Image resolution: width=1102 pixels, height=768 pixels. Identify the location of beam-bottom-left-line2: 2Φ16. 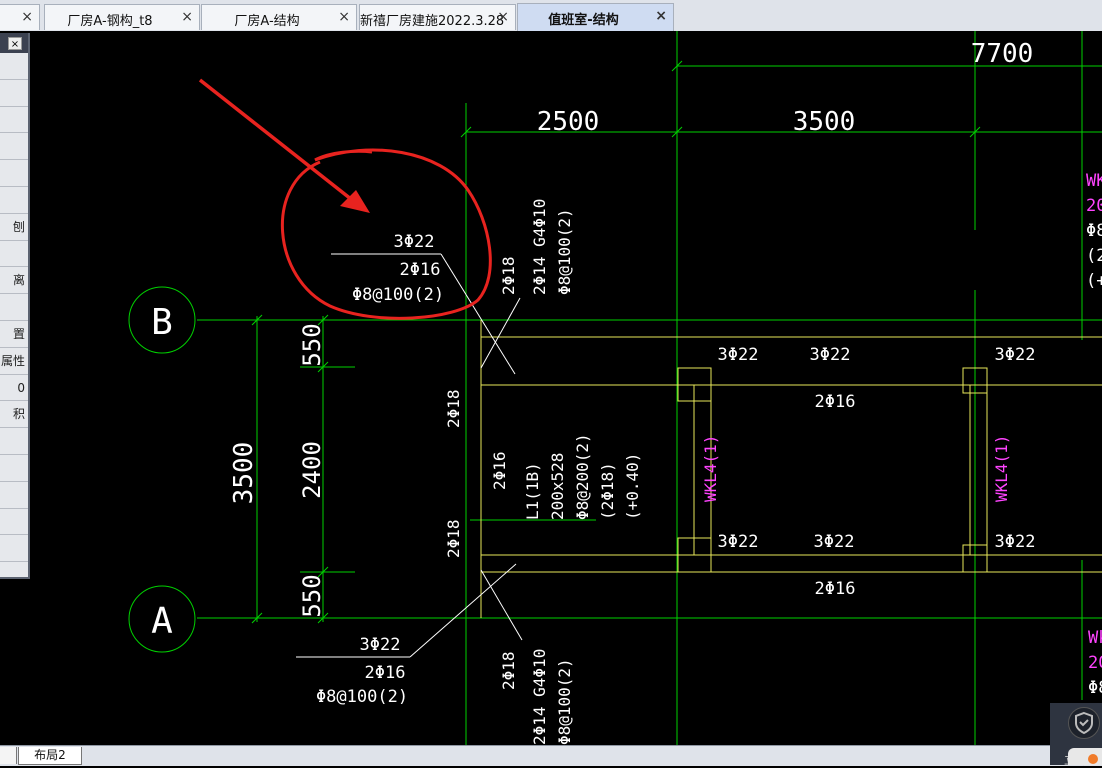
(385, 673).